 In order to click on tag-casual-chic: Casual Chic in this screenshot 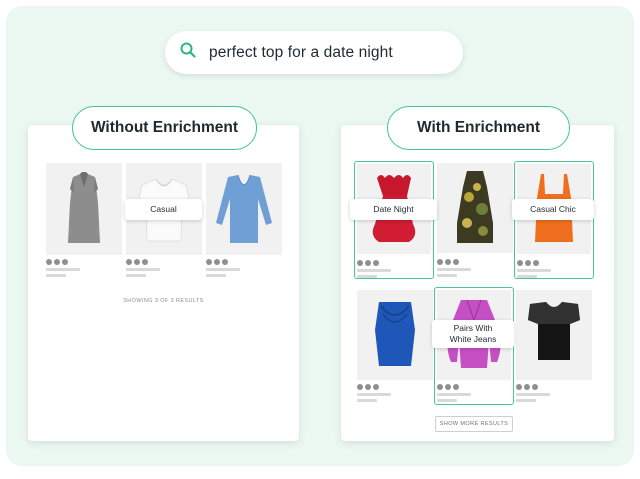, I will do `click(553, 209)`.